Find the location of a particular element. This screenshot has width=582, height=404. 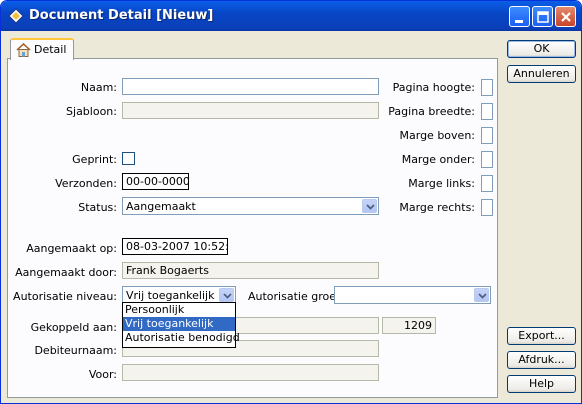

naam-input is located at coordinates (250, 86).